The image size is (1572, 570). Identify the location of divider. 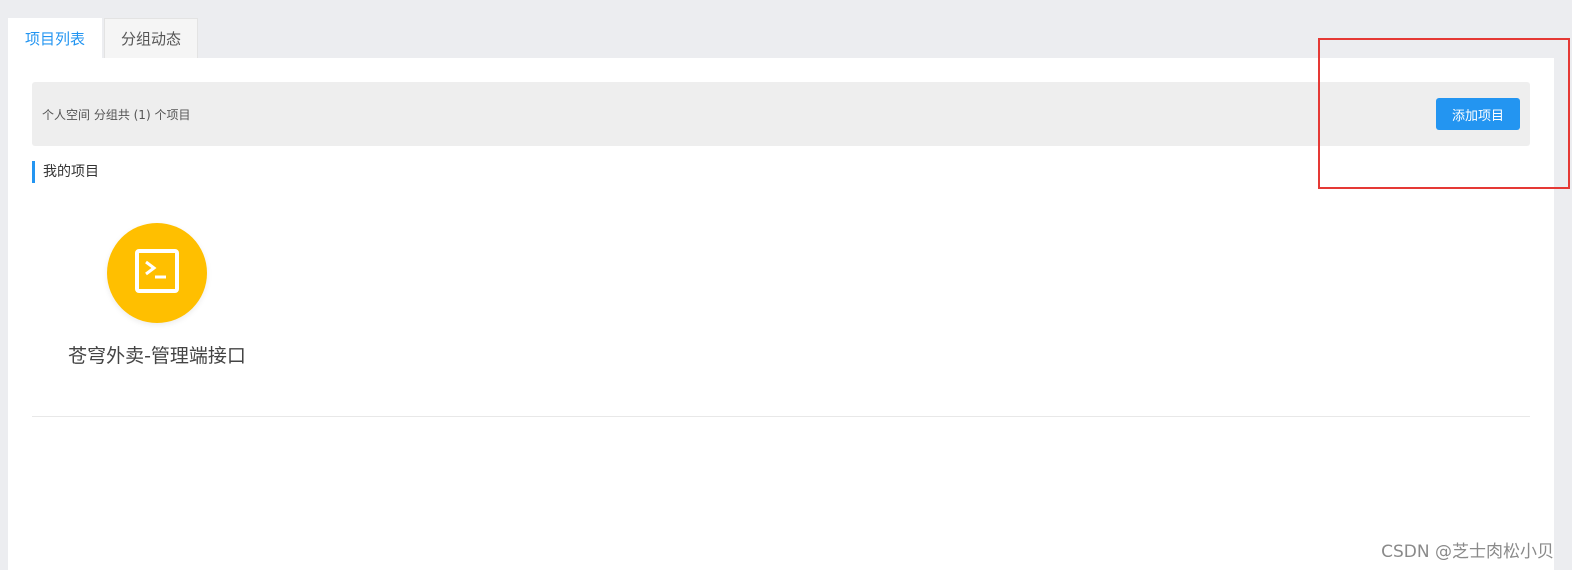
(781, 416).